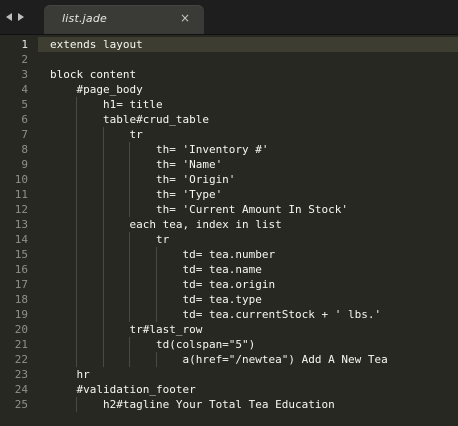  I want to click on line-number: 19, so click(21, 314).